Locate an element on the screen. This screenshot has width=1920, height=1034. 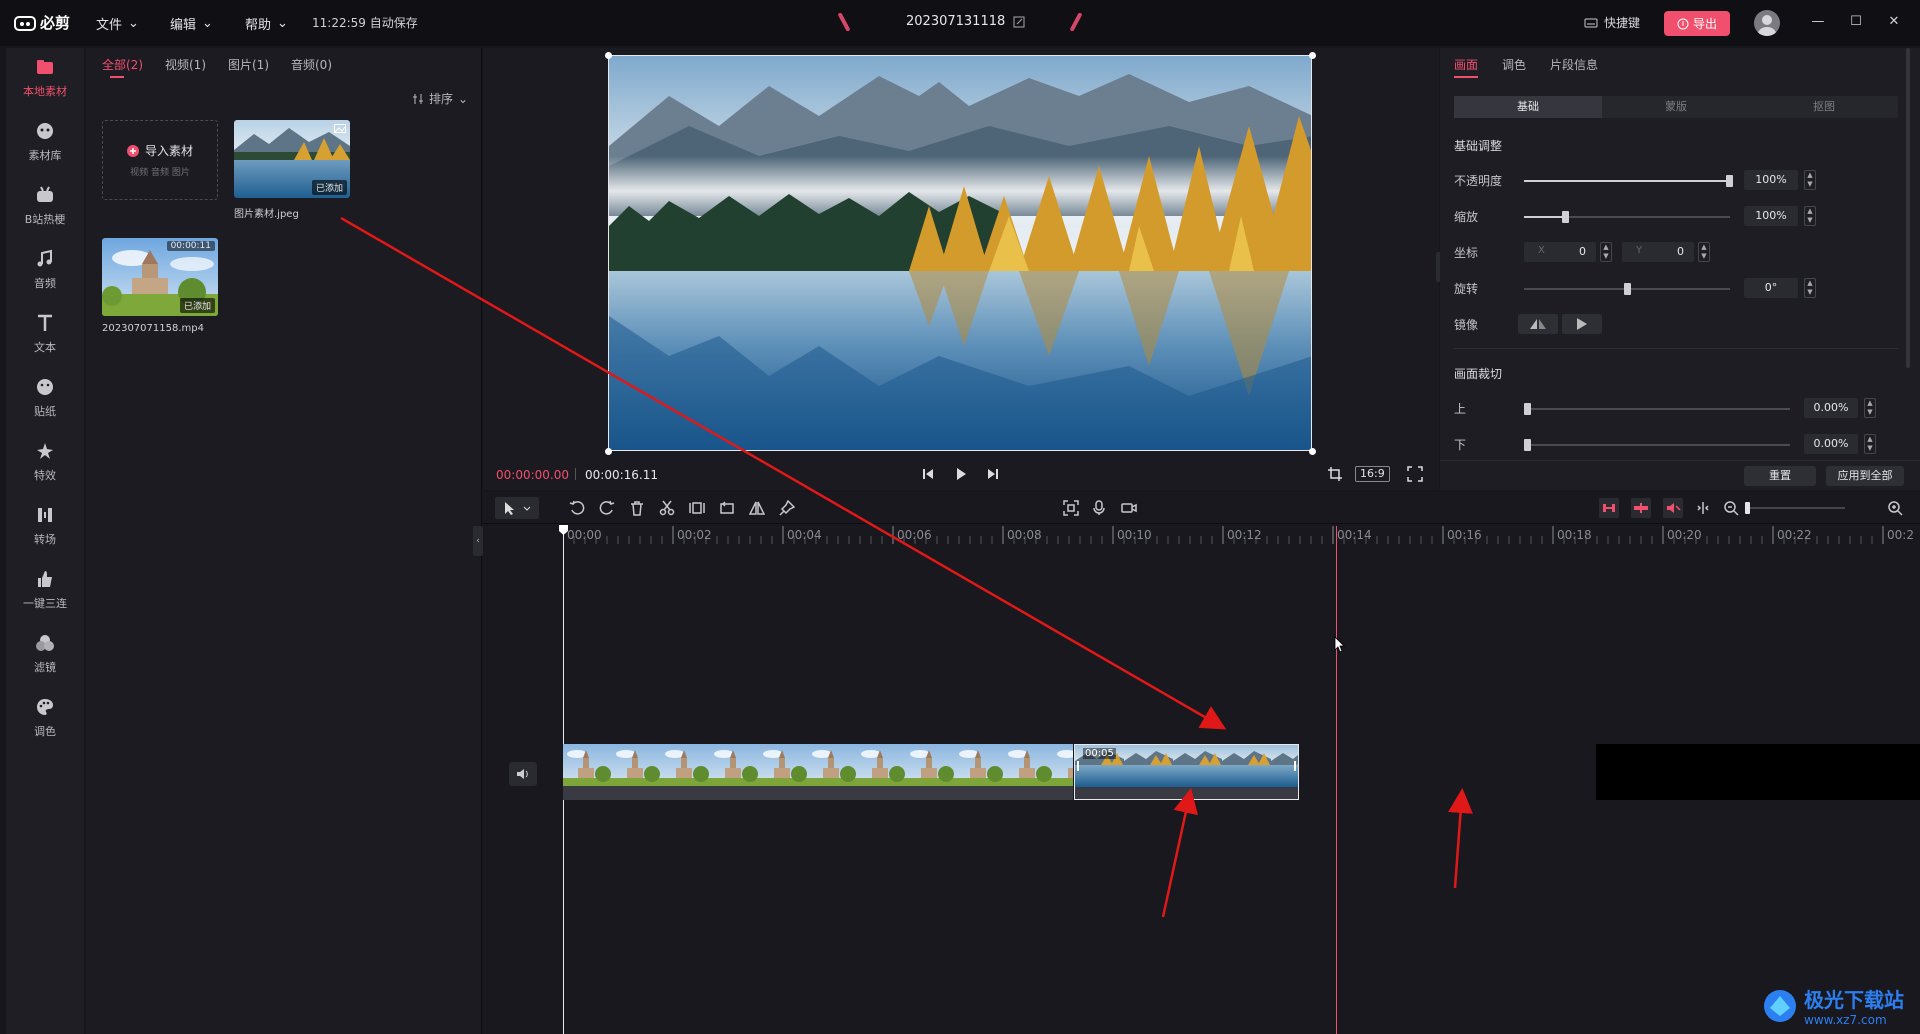
sidebar-item-color-grading: 调色 is located at coordinates (45, 718).